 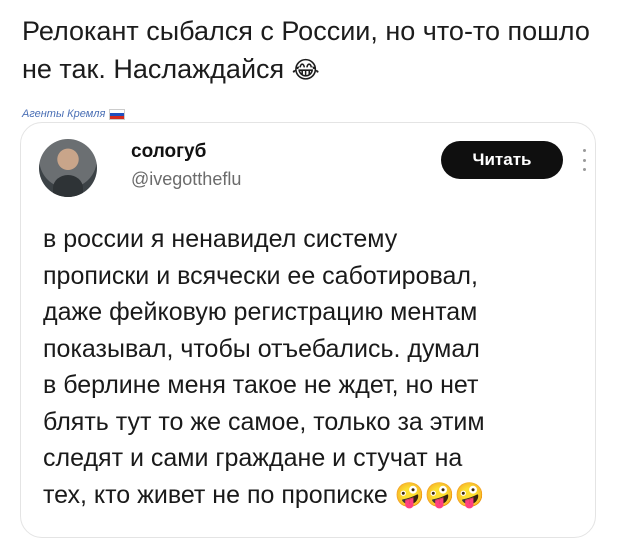 What do you see at coordinates (117, 114) in the screenshot?
I see `russian-flag-icon` at bounding box center [117, 114].